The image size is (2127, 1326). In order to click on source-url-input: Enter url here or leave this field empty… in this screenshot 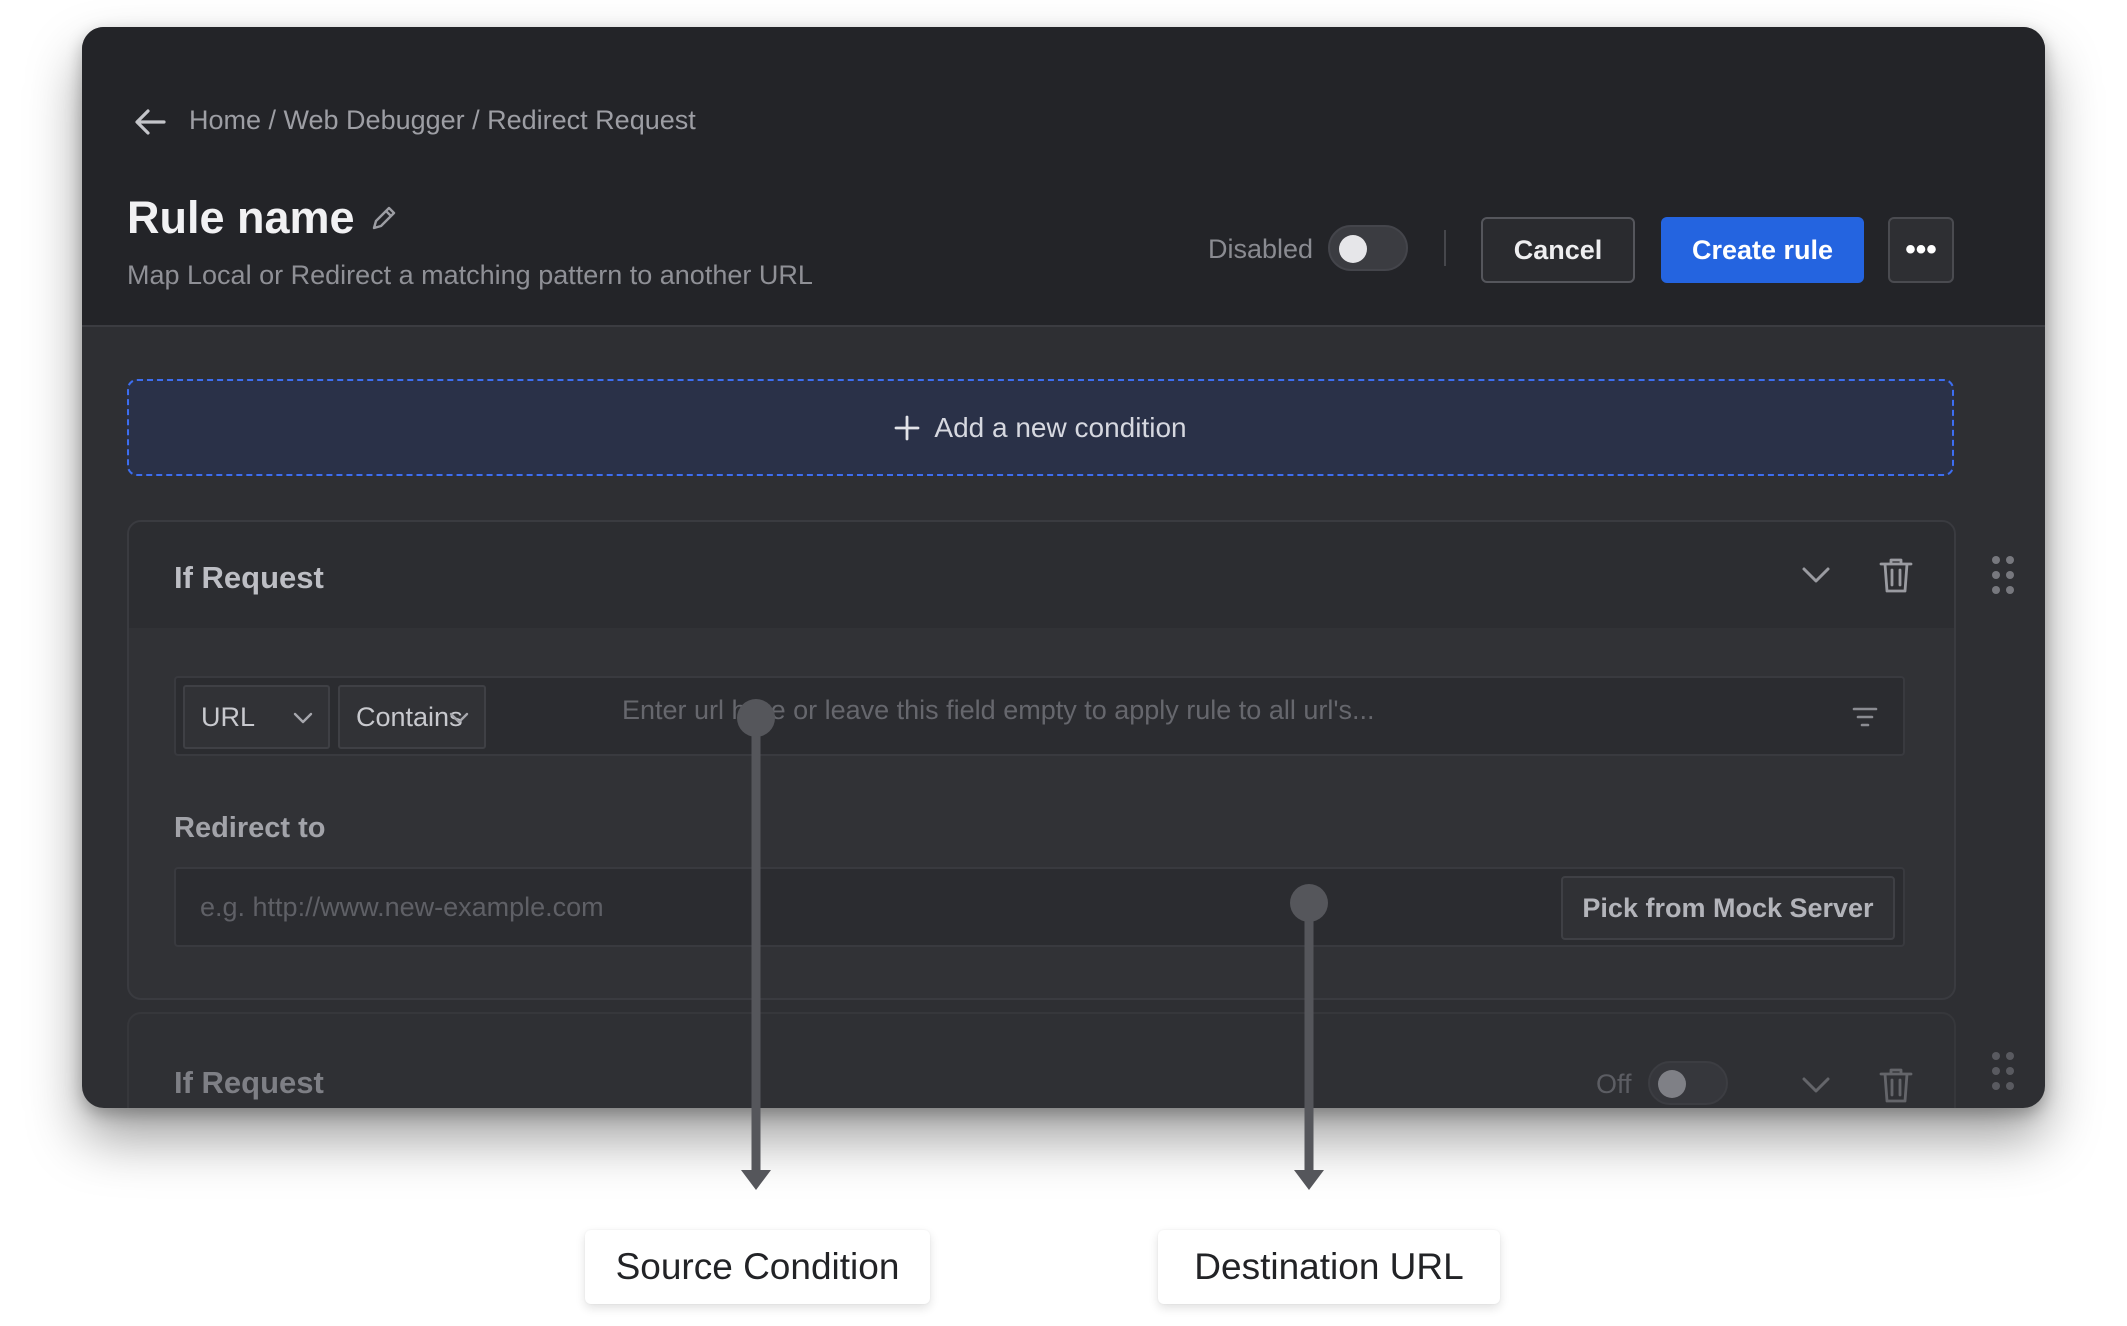, I will do `click(998, 710)`.